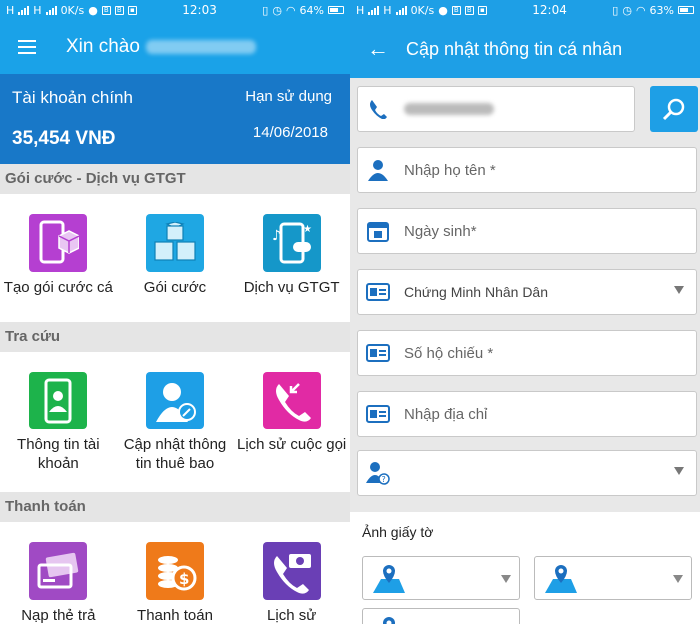 The width and height of the screenshot is (700, 624). I want to click on call-history-icon, so click(291, 400).